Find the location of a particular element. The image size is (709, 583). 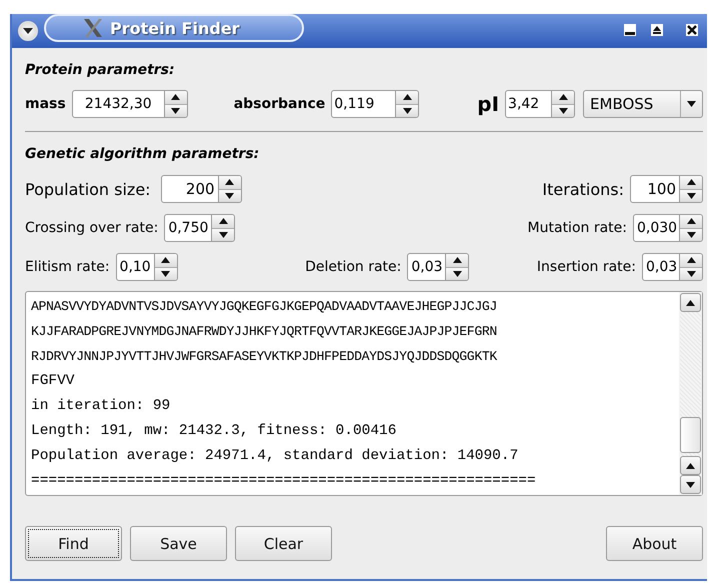

maximize-button is located at coordinates (658, 31).